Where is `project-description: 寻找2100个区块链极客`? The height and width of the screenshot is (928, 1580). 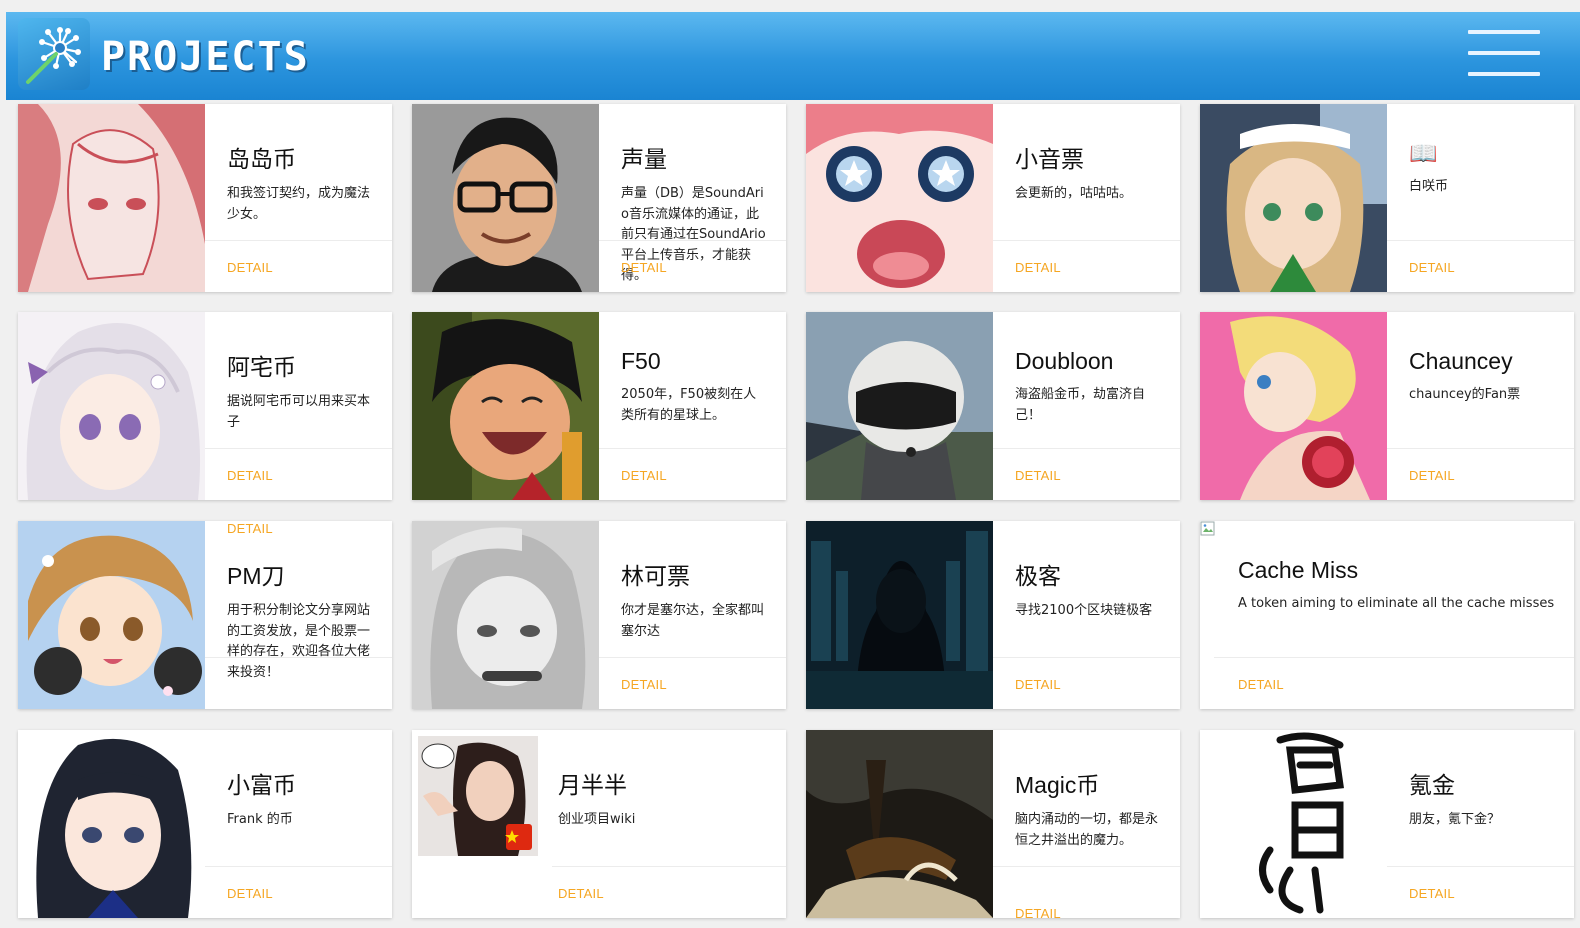 project-description: 寻找2100个区块链极客 is located at coordinates (1084, 610).